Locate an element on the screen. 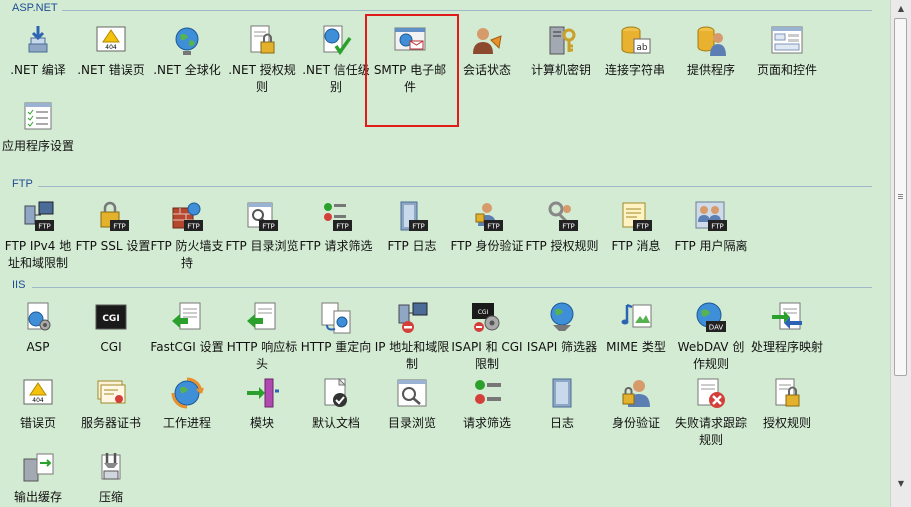 The width and height of the screenshot is (911, 507). ftp-user-isolation-icon: FTP is located at coordinates (711, 216).